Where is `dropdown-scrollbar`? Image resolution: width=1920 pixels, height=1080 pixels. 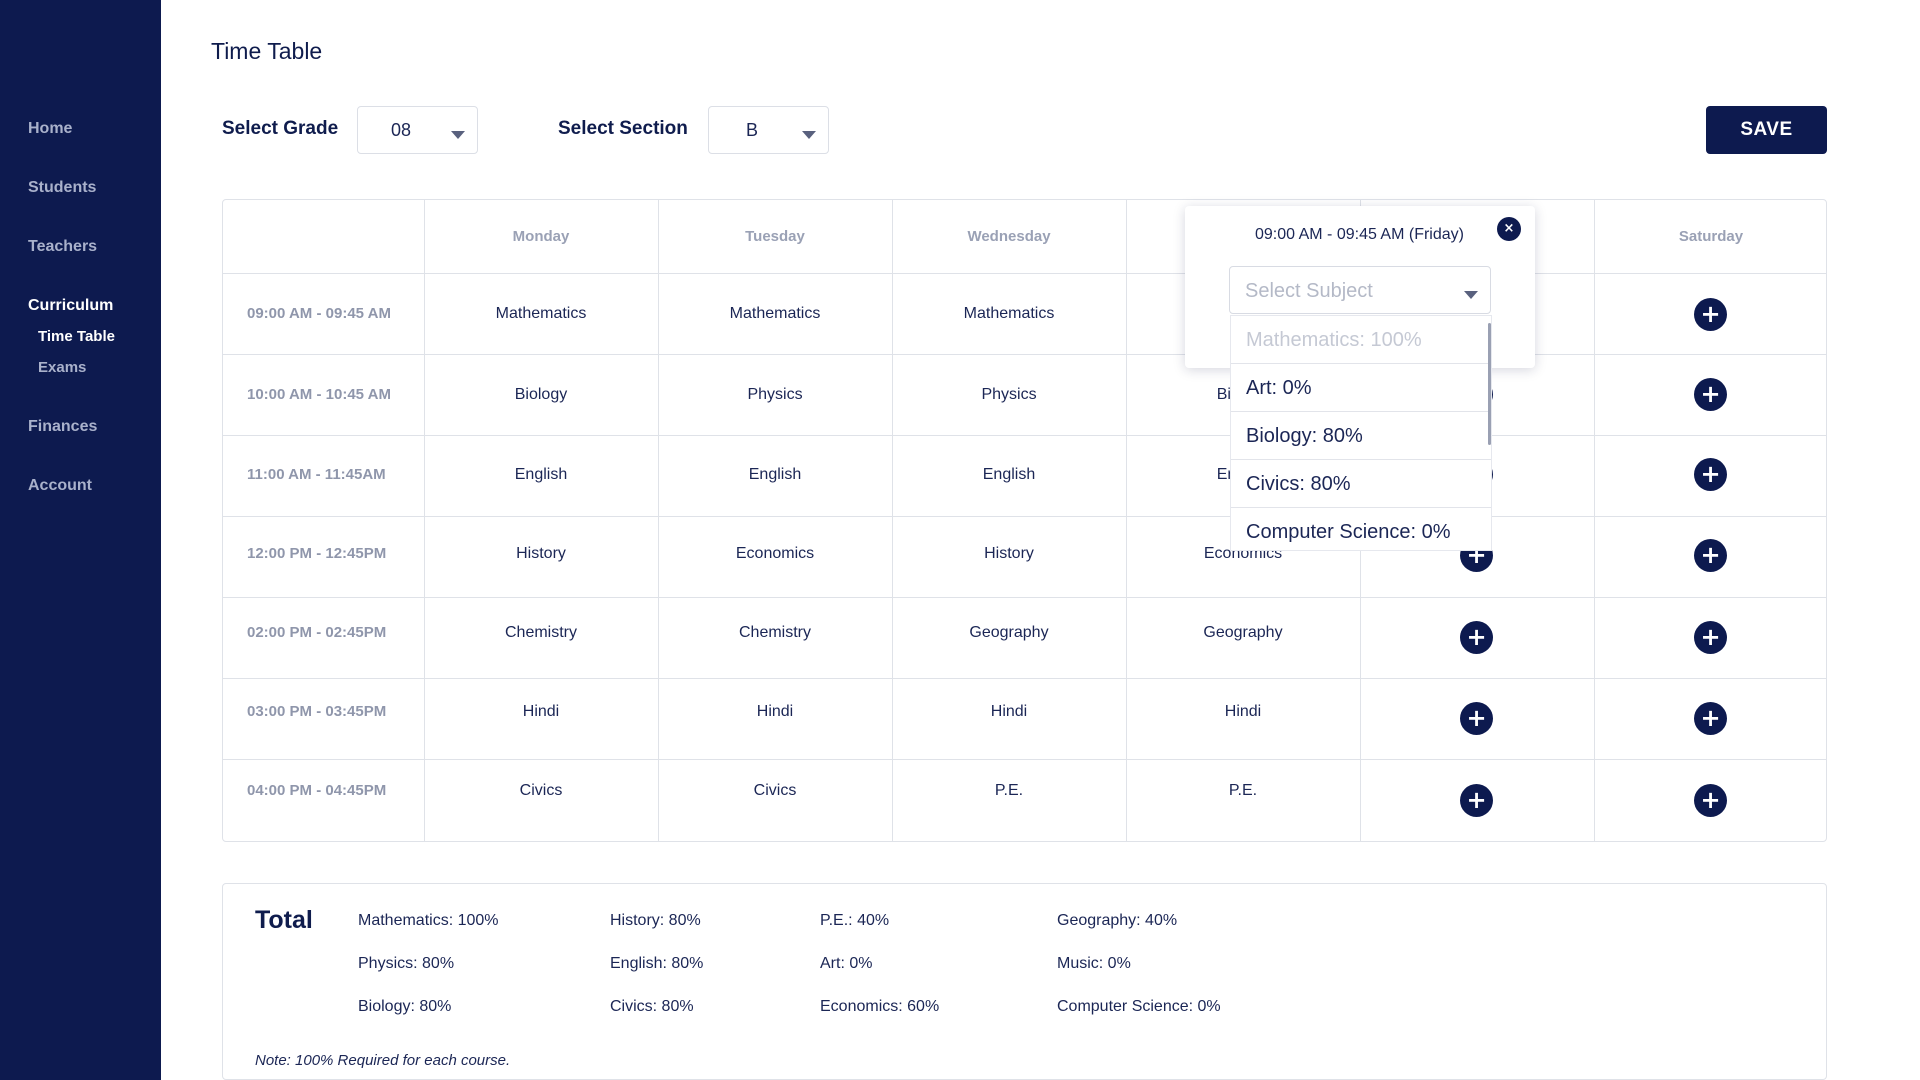 dropdown-scrollbar is located at coordinates (1489, 384).